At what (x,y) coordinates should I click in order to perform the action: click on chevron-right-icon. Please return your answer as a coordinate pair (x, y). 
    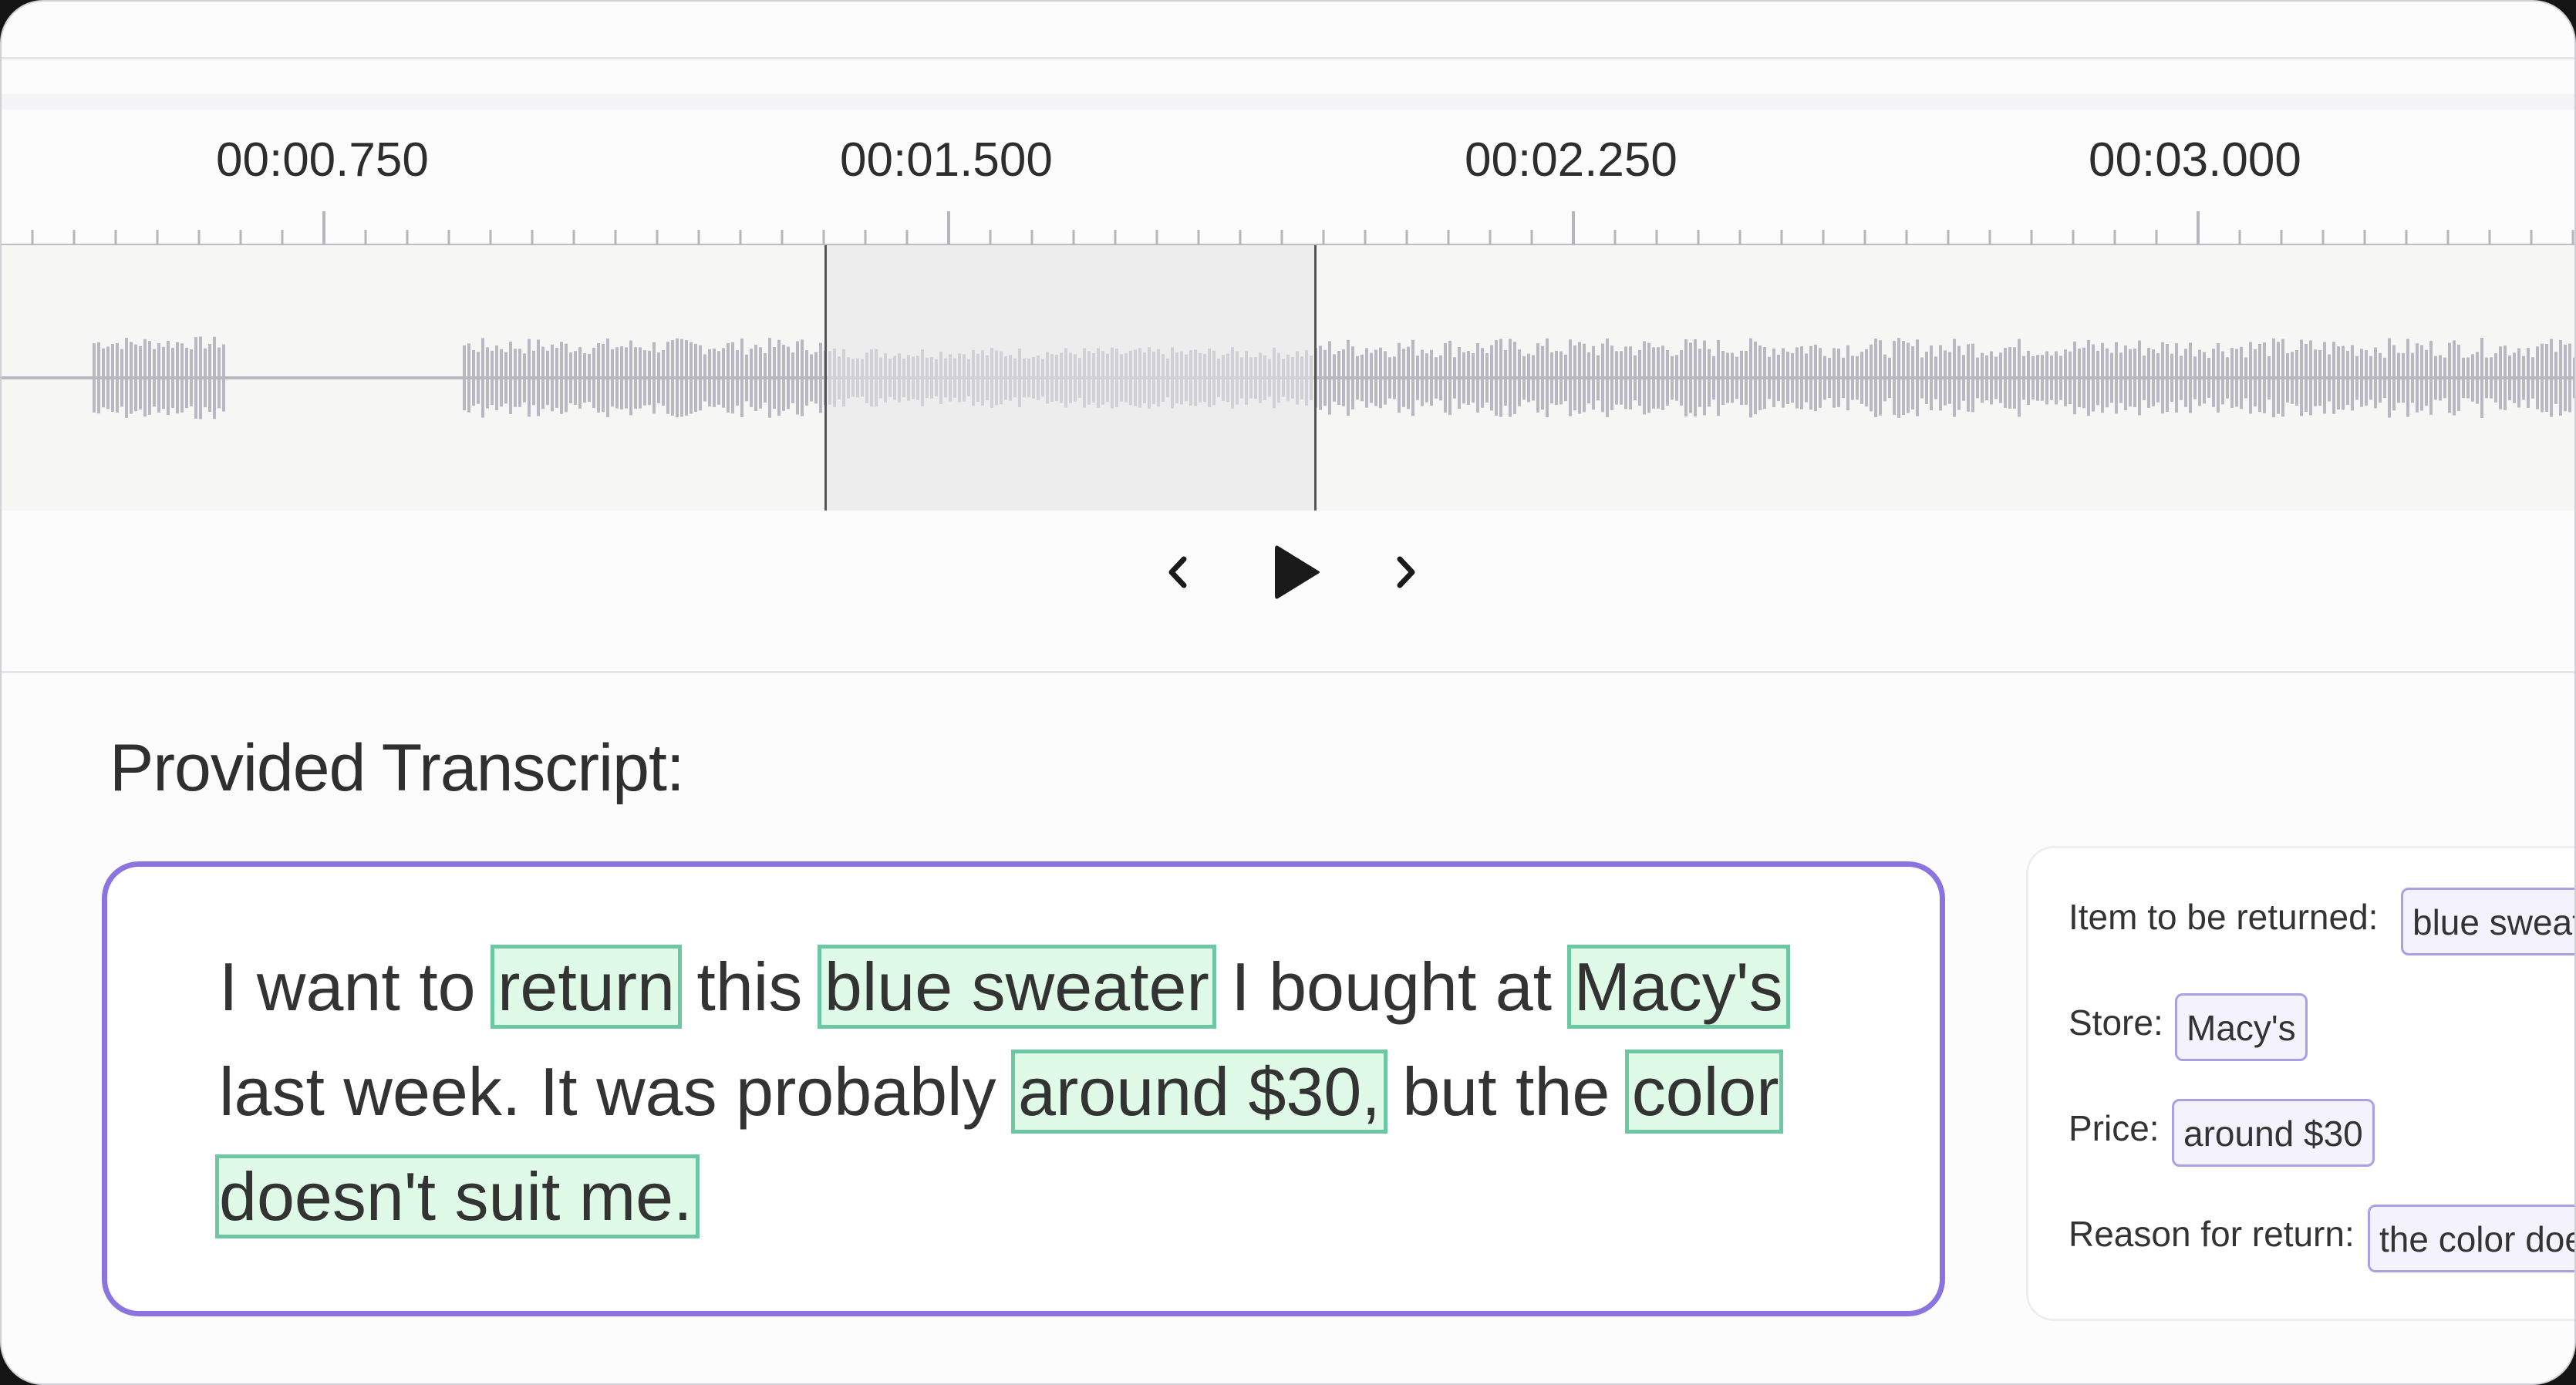
    Looking at the image, I should click on (1406, 572).